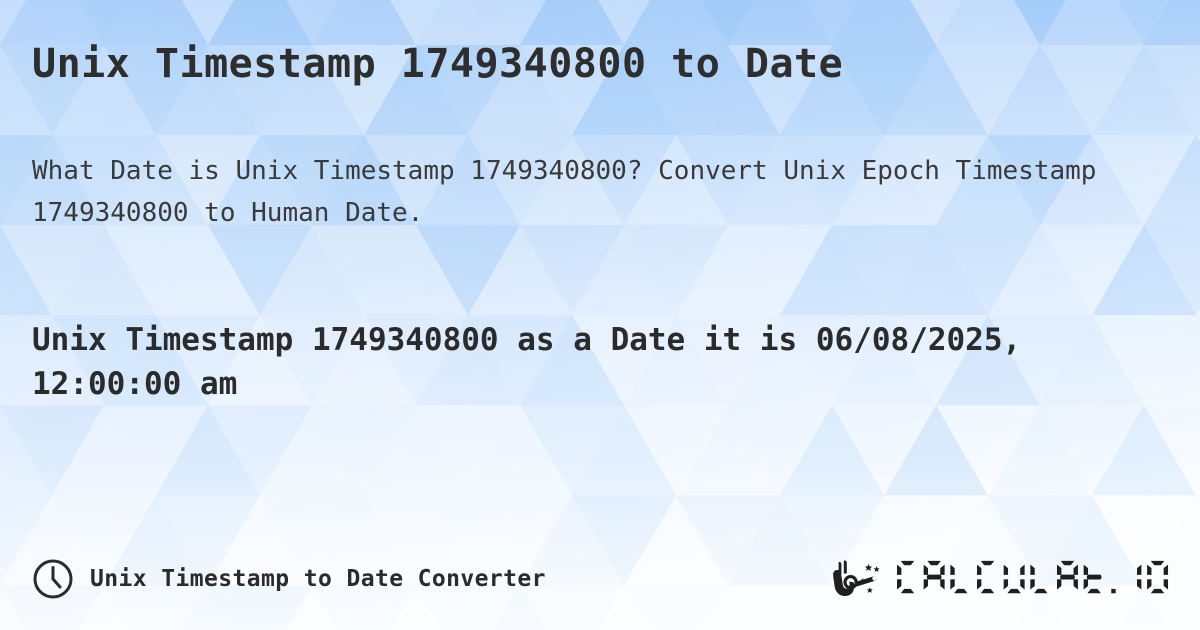 This screenshot has height=630, width=1200. I want to click on brand-logo: CALCULAT.IO, so click(1001, 579).